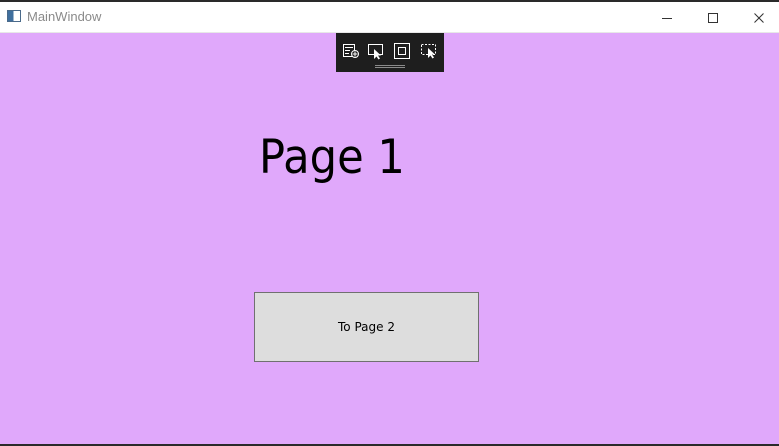 The image size is (779, 446). I want to click on go-to-live-visual-tree-icon, so click(351, 51).